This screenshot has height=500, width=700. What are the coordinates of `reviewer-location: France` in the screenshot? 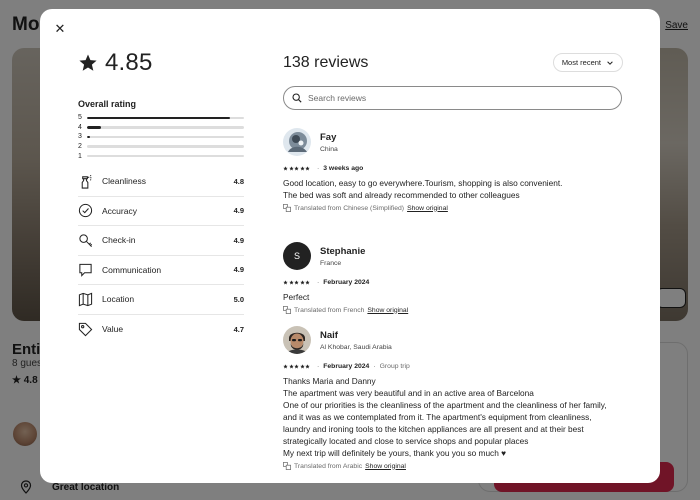 It's located at (331, 263).